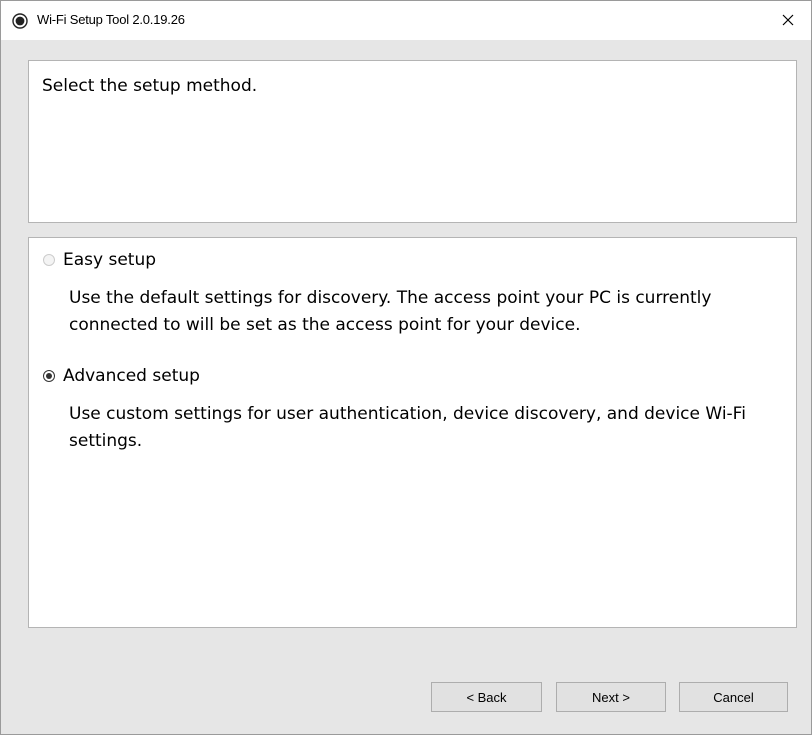 The height and width of the screenshot is (735, 812). Describe the element at coordinates (486, 697) in the screenshot. I see `back-button: < Back` at that location.